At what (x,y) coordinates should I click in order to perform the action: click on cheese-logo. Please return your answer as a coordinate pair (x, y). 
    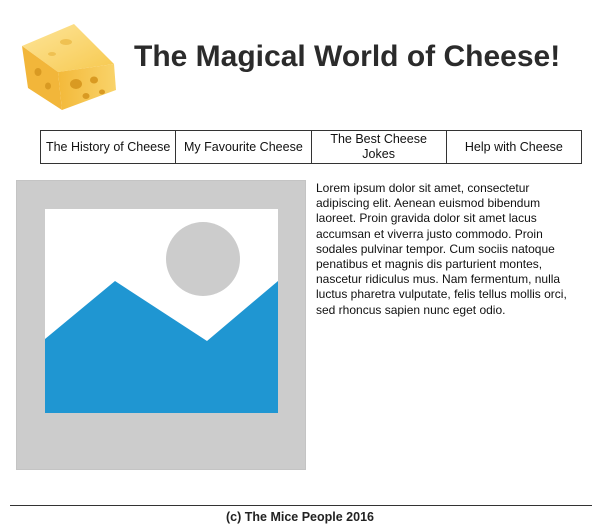
    Looking at the image, I should click on (68, 69).